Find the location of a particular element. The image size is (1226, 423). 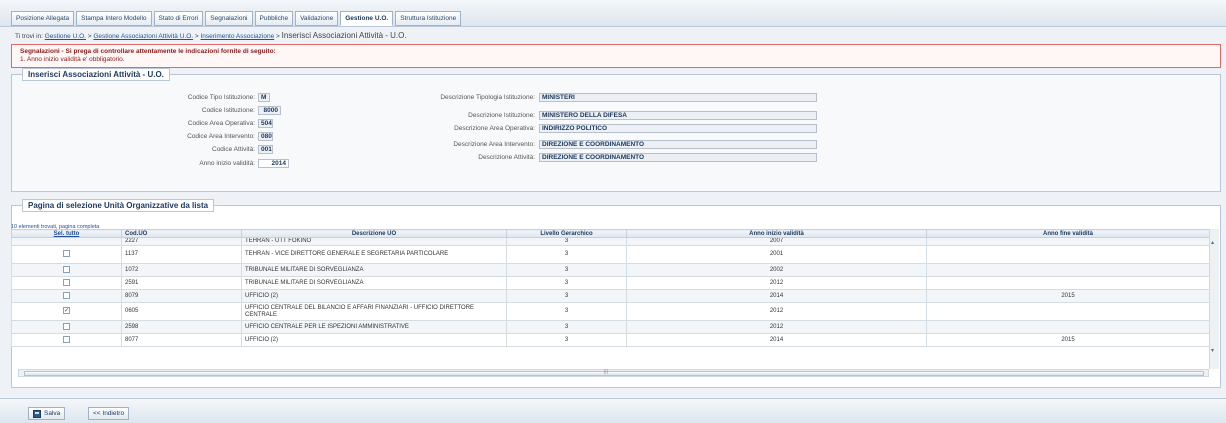

anno-inizio-input: 2014 is located at coordinates (273, 163).